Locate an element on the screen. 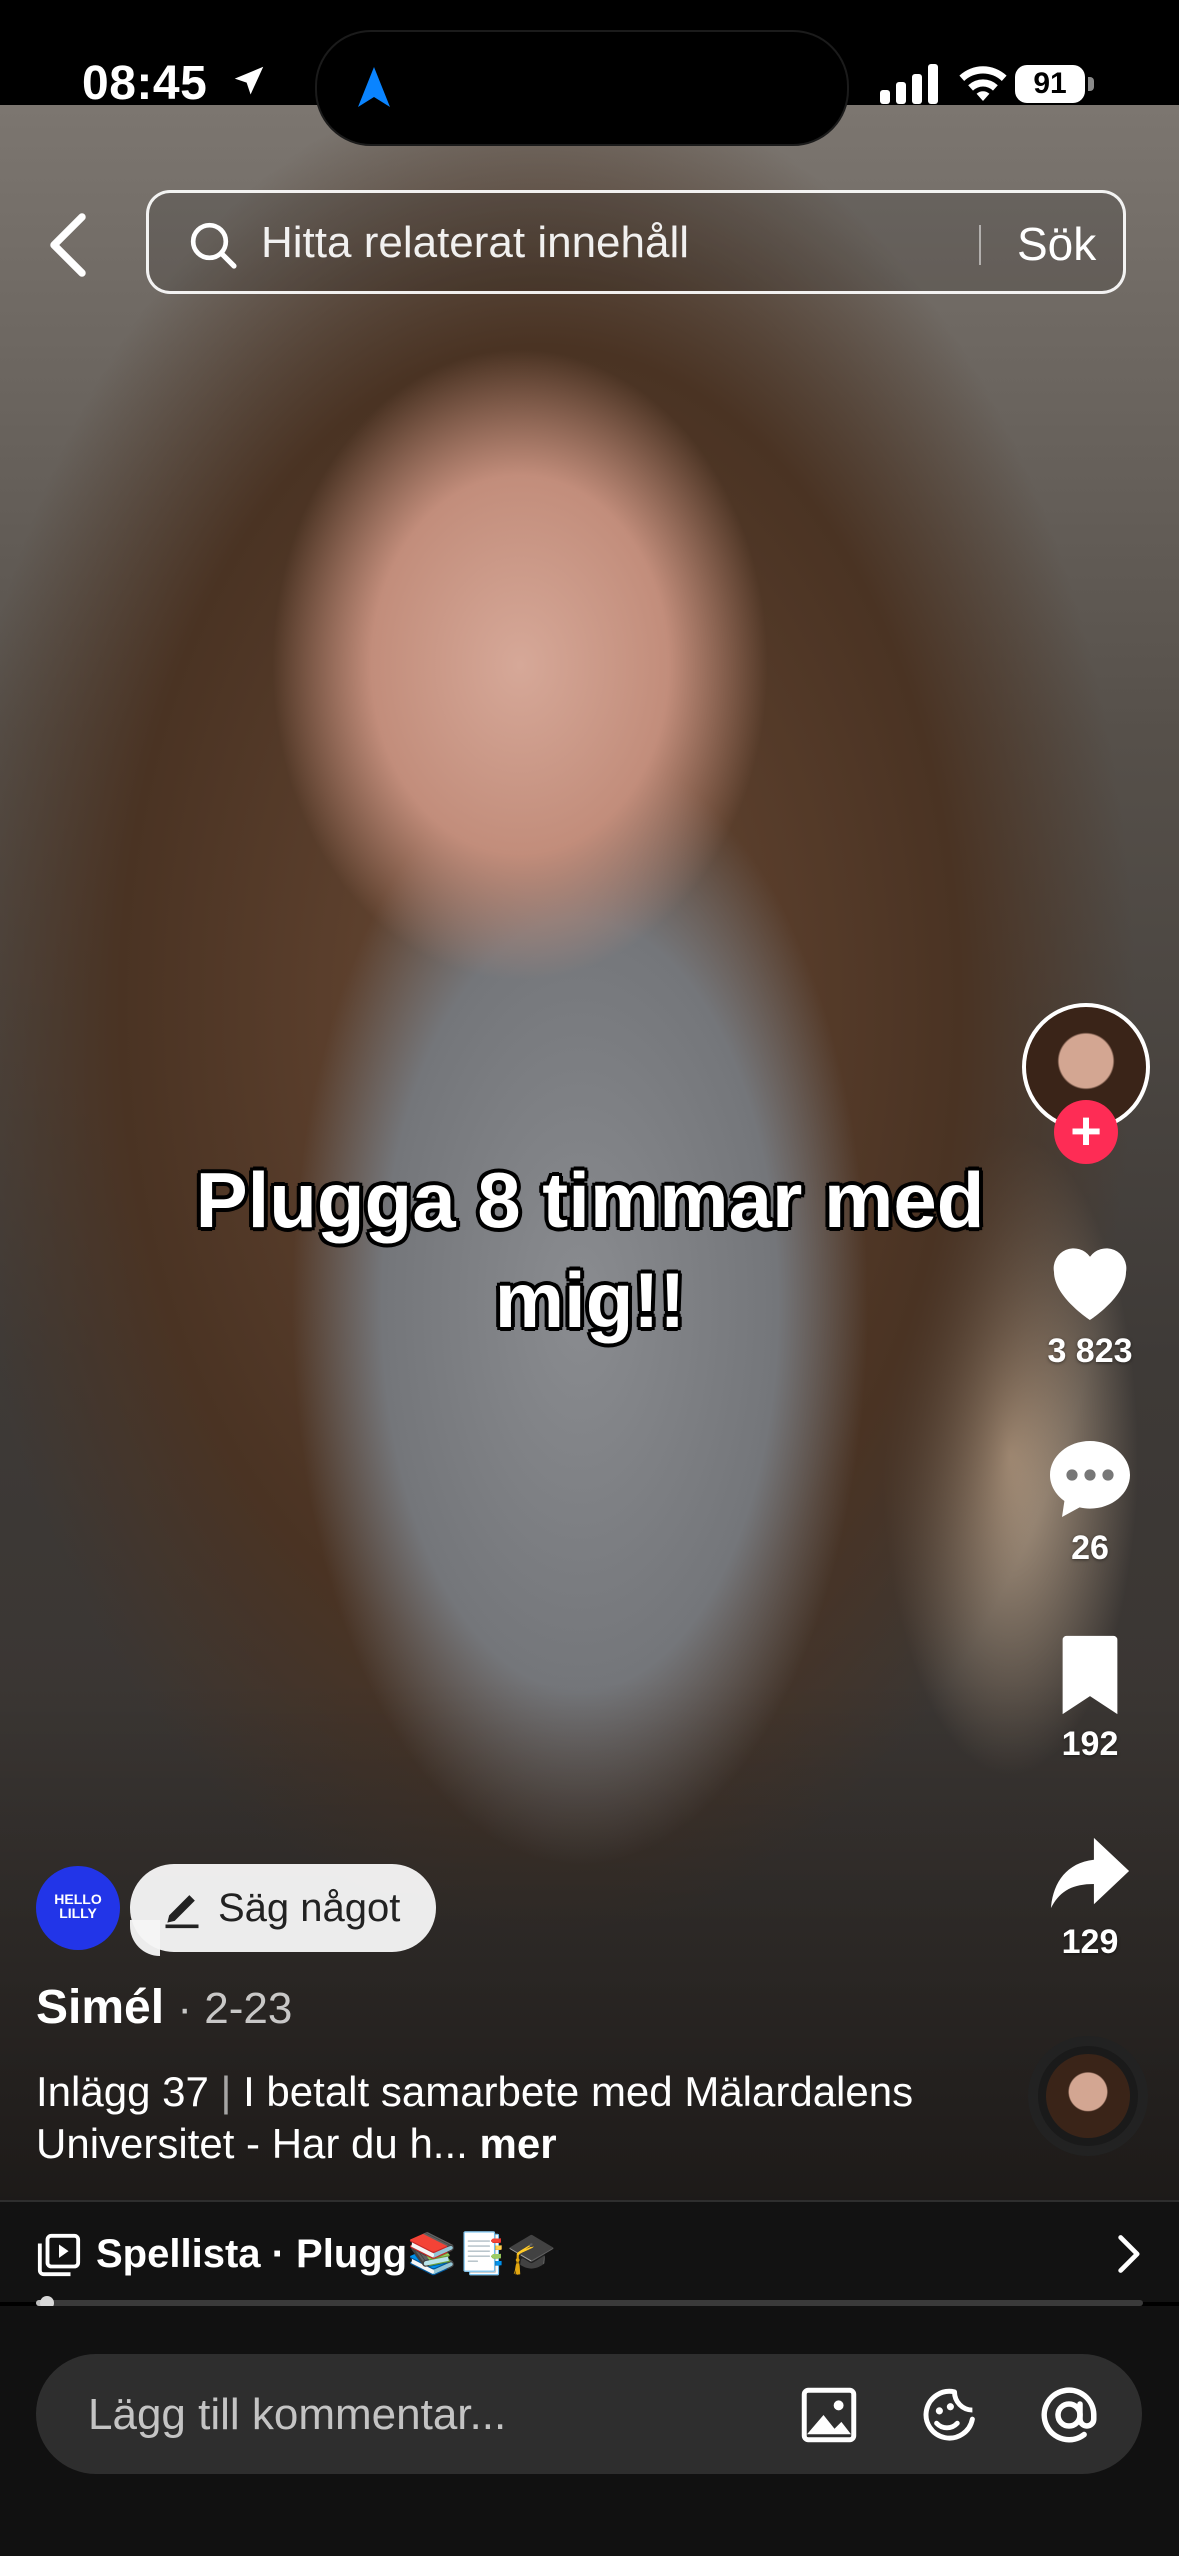 The image size is (1179, 2556). location-arrow-icon is located at coordinates (249, 80).